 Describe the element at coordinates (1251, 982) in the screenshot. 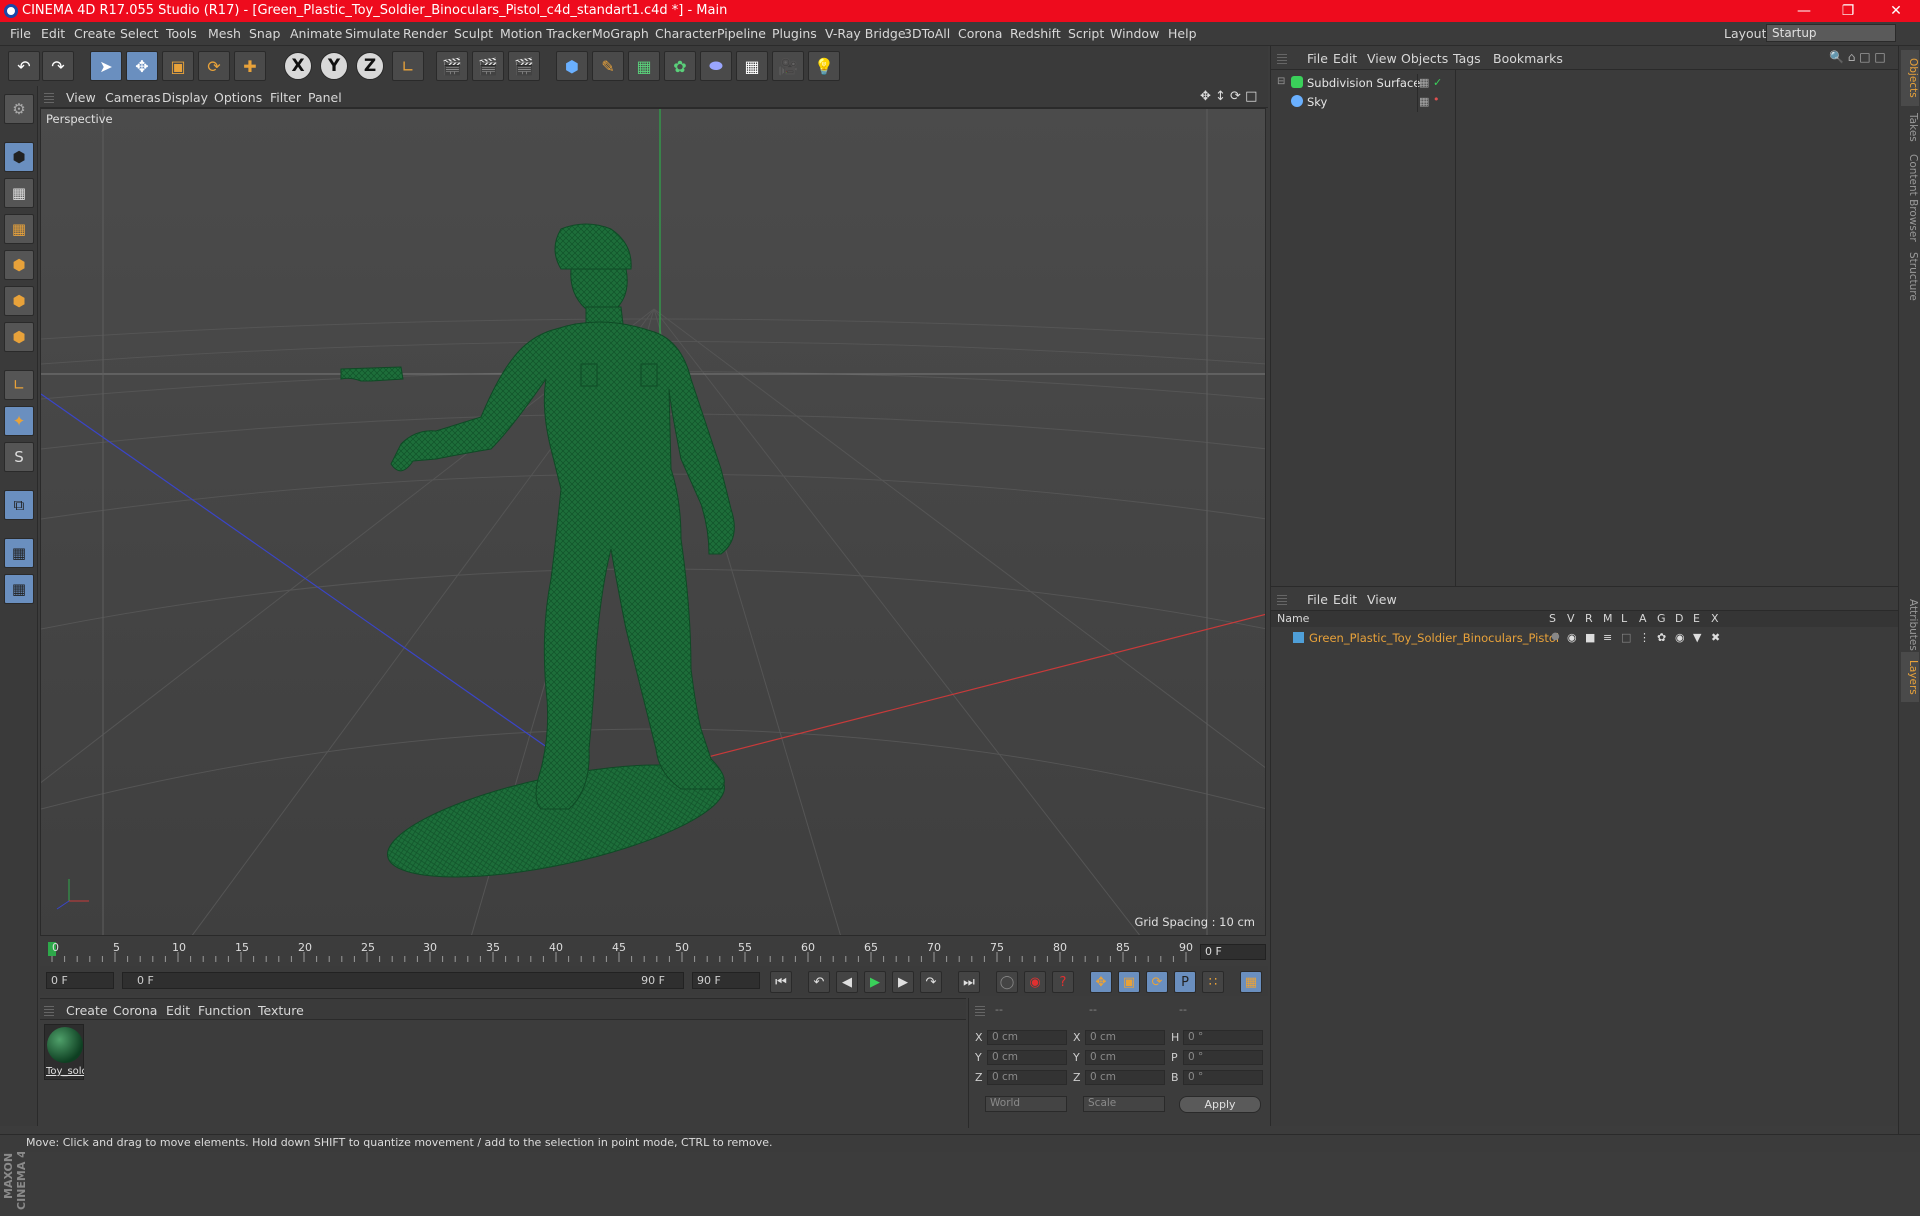

I see `timeline-window-icon: ▦` at that location.